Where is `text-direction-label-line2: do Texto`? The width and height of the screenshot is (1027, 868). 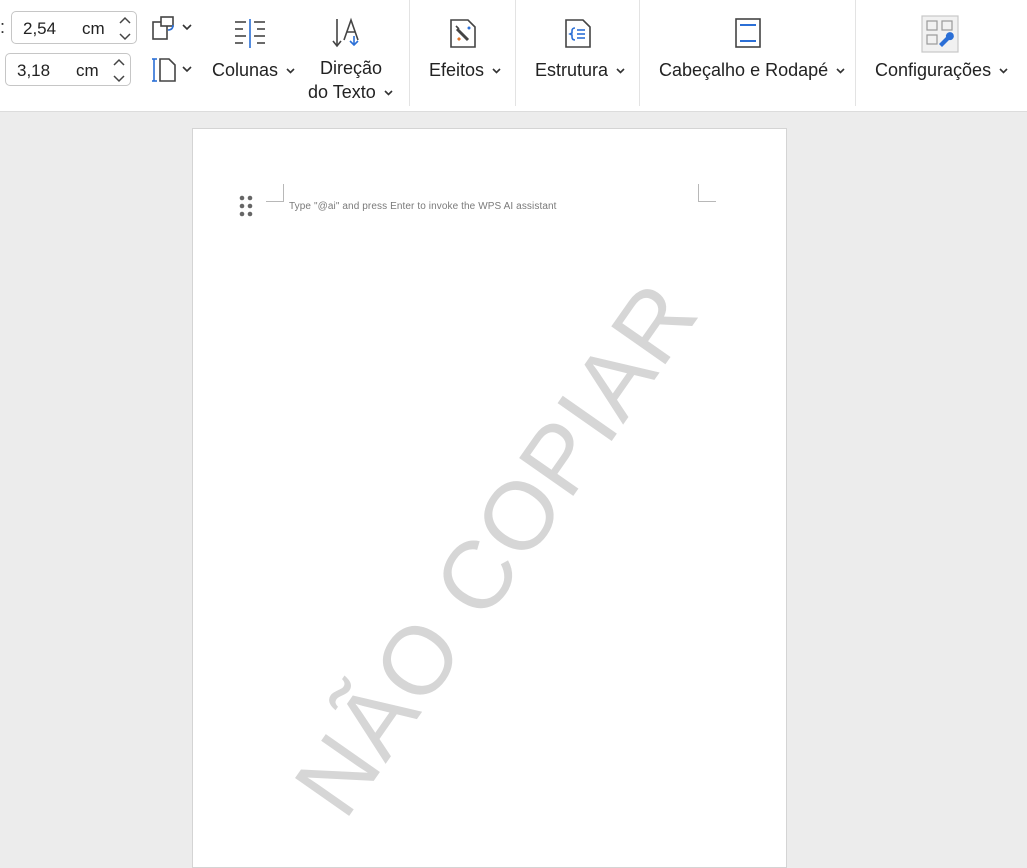
text-direction-label-line2: do Texto is located at coordinates (342, 92).